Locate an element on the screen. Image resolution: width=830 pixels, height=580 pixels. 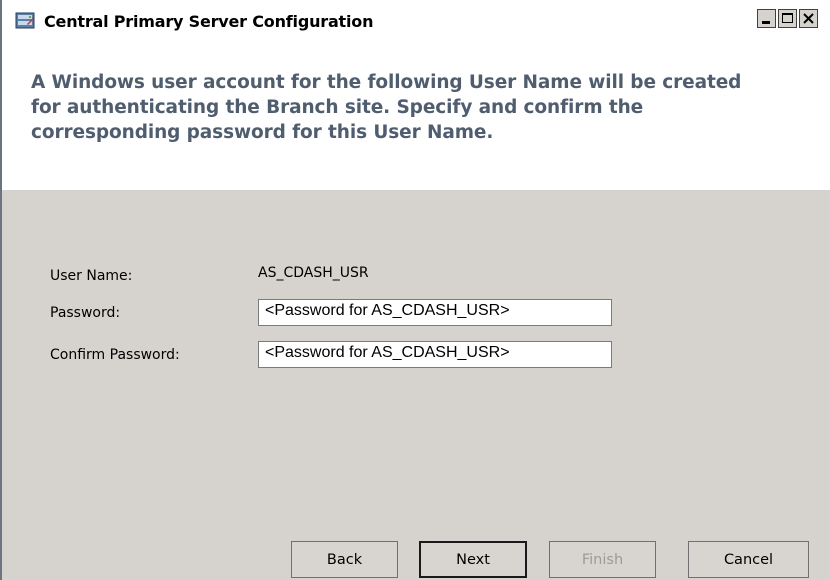
minimize-icon is located at coordinates (766, 18).